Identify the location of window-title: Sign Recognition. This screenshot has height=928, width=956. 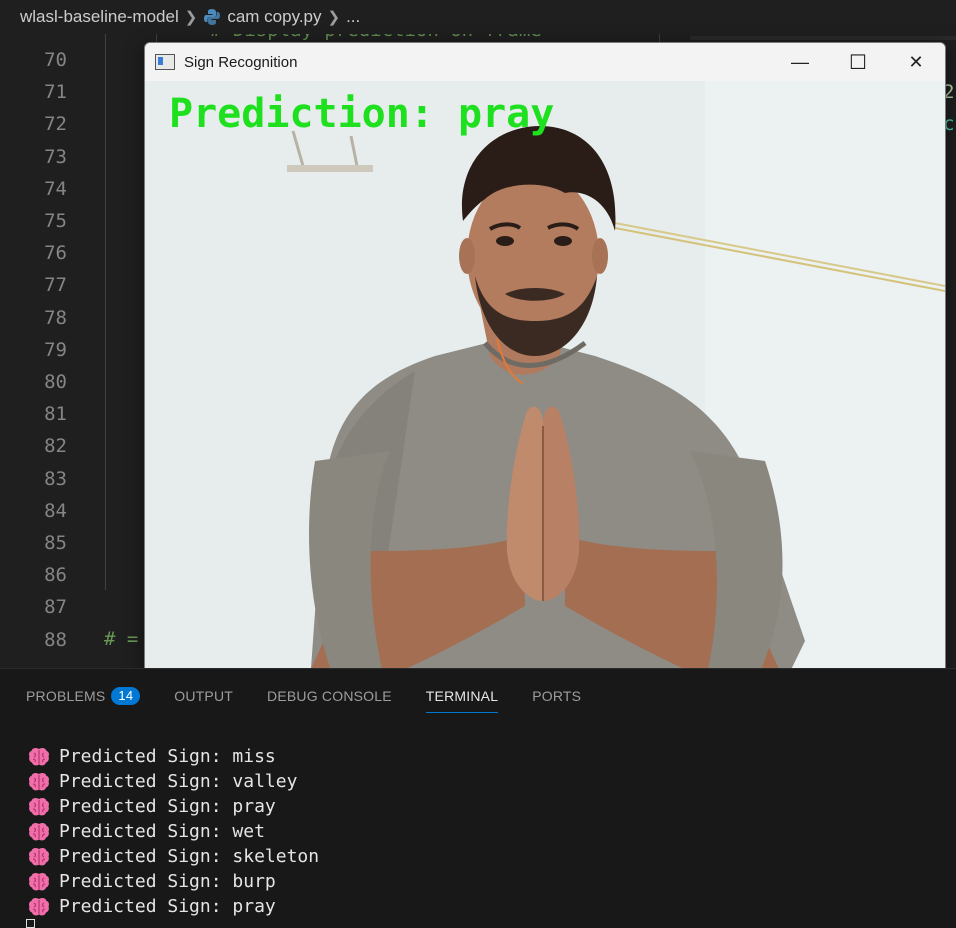
(241, 62).